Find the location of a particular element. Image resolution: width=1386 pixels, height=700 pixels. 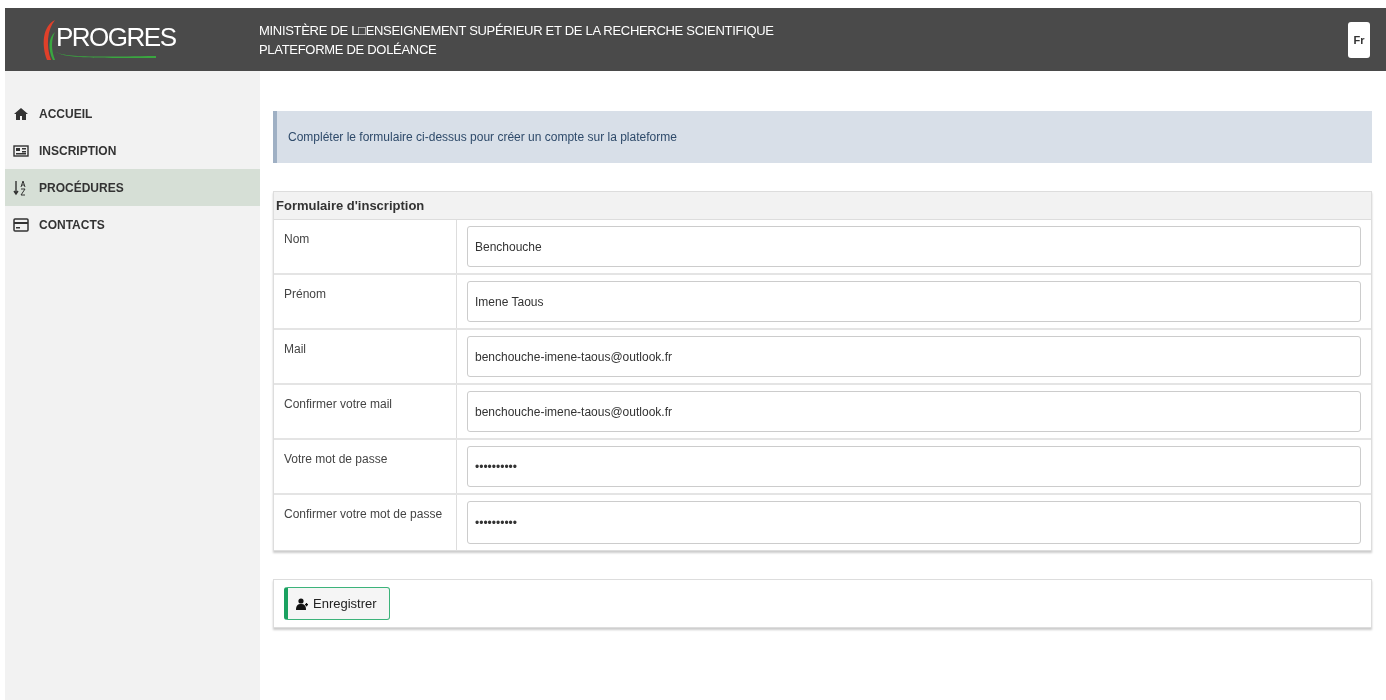

logo-text: PROGRES is located at coordinates (116, 36).